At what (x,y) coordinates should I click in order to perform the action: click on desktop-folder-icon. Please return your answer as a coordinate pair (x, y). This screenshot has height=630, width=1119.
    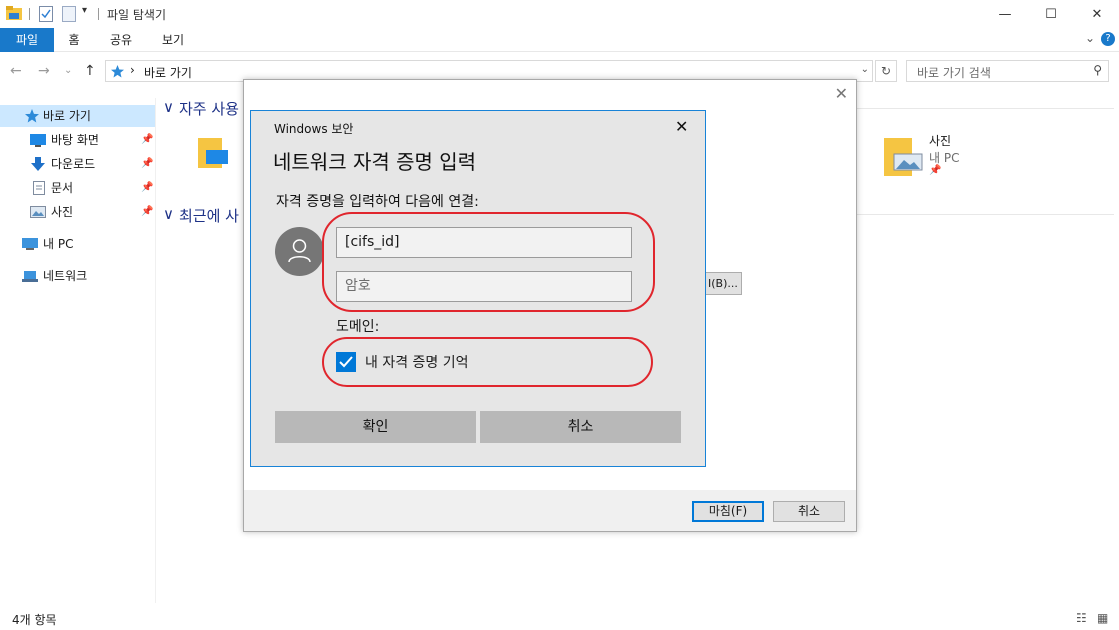
    Looking at the image, I should click on (213, 153).